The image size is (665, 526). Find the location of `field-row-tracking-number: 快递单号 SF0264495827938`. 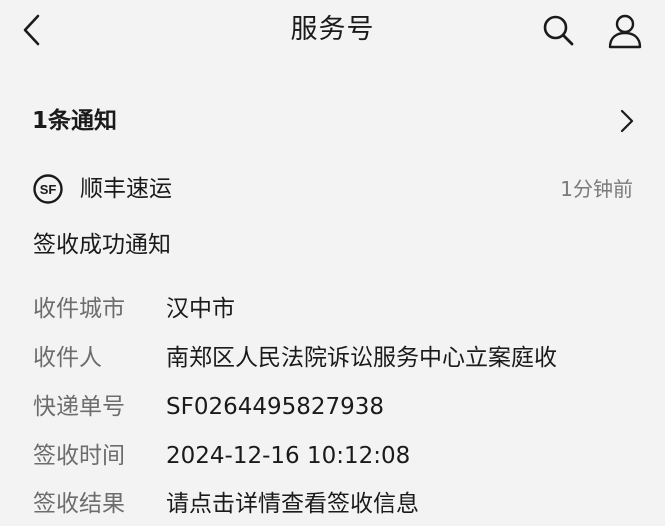

field-row-tracking-number: 快递单号 SF0264495827938 is located at coordinates (332, 407).